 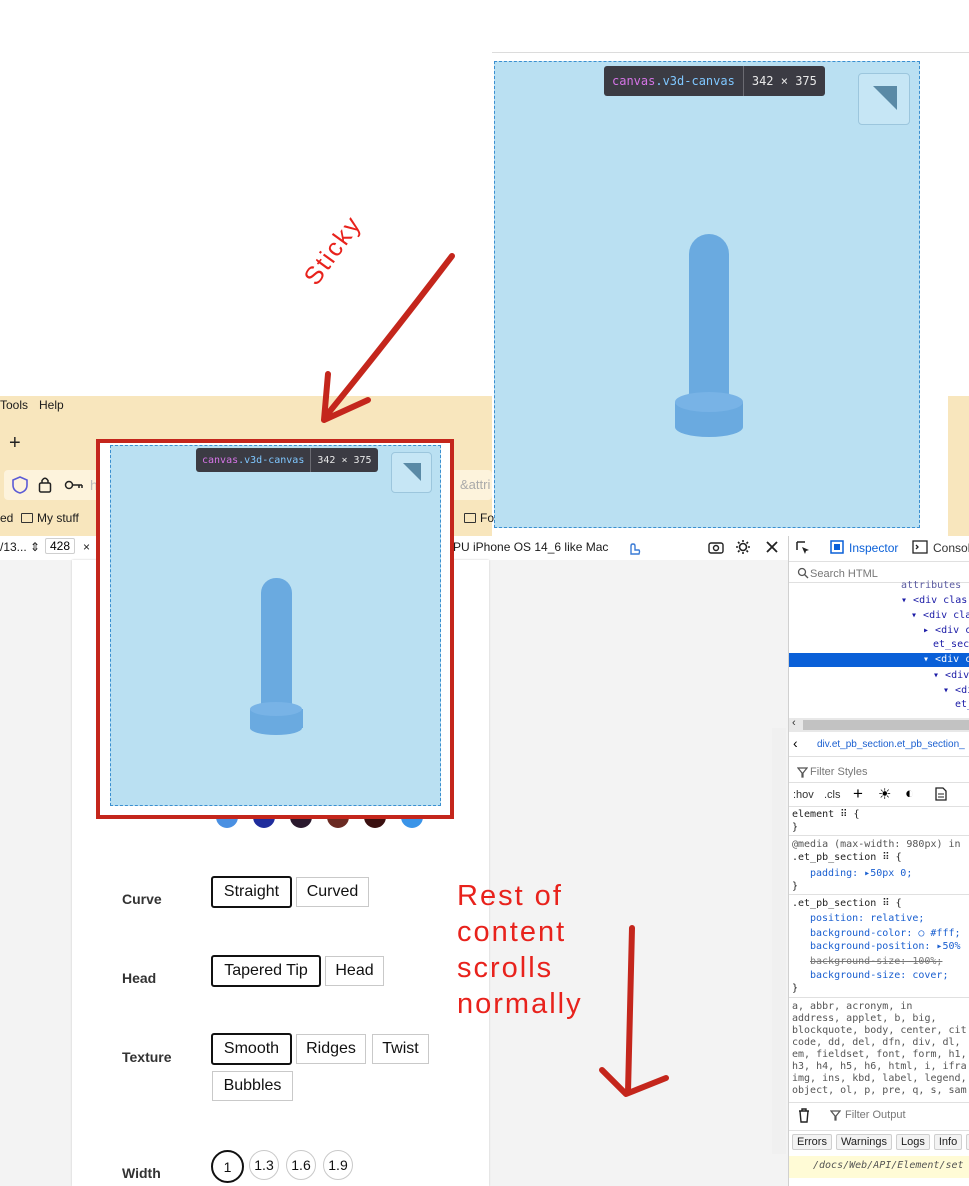 What do you see at coordinates (804, 1115) in the screenshot?
I see `trash-icon` at bounding box center [804, 1115].